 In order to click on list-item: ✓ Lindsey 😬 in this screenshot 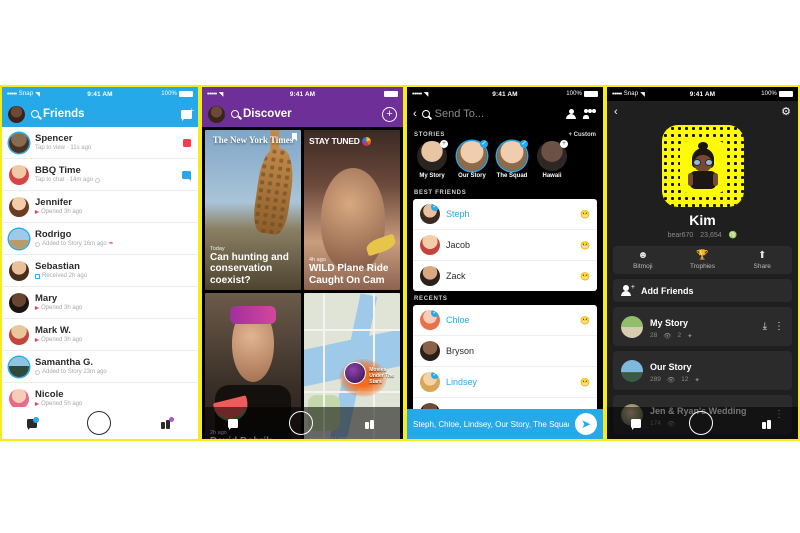, I will do `click(505, 382)`.